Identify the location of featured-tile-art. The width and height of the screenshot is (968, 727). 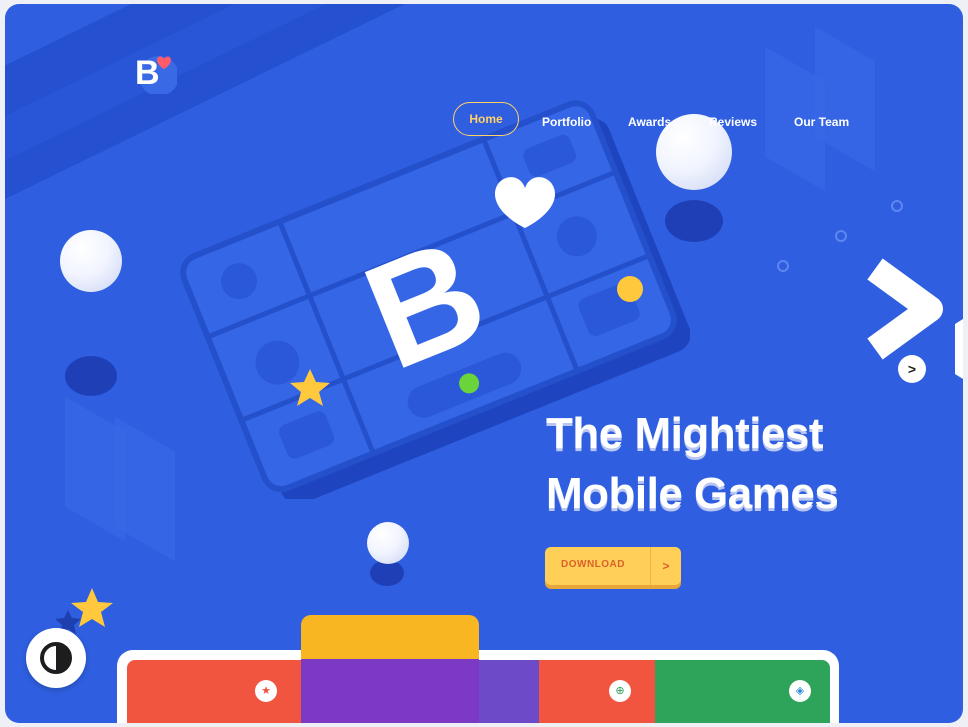
(390, 691).